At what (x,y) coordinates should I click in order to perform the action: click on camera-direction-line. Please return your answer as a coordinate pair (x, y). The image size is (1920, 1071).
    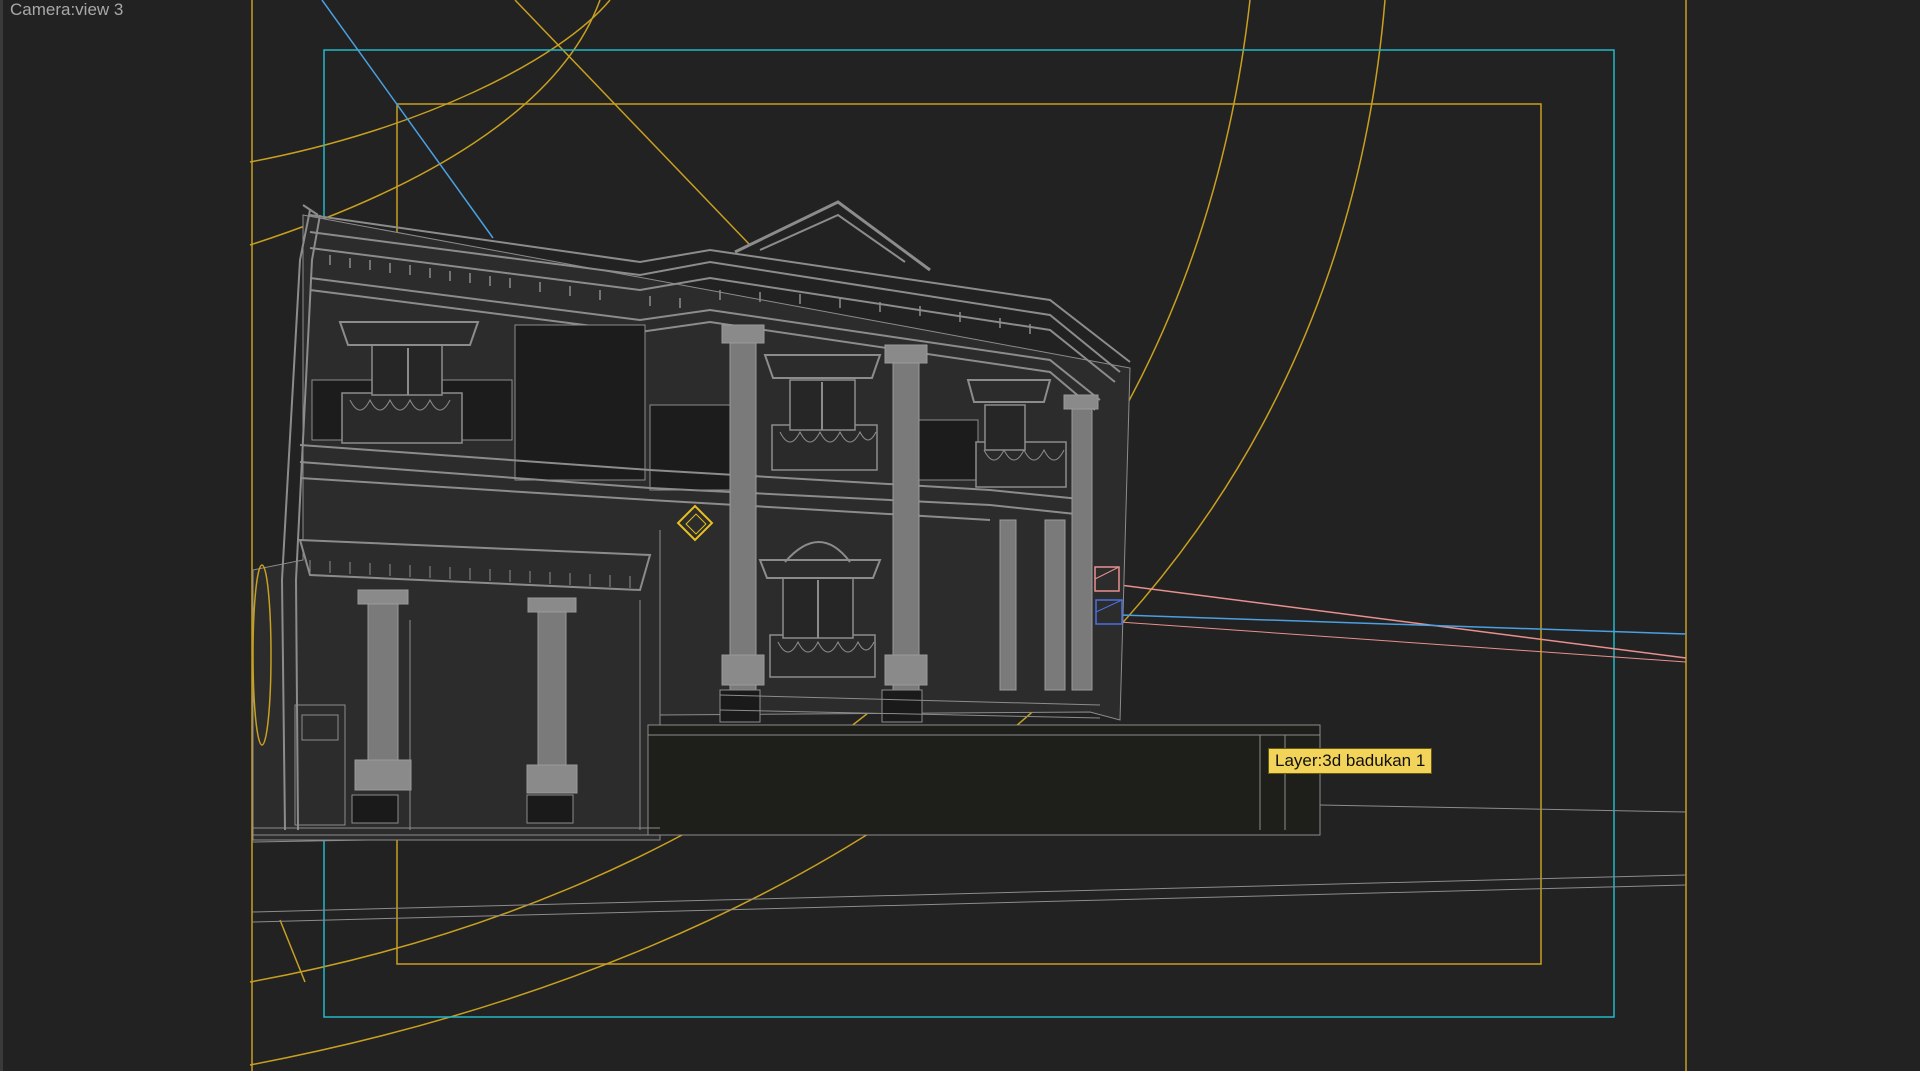
    Looking at the image, I should click on (407, 119).